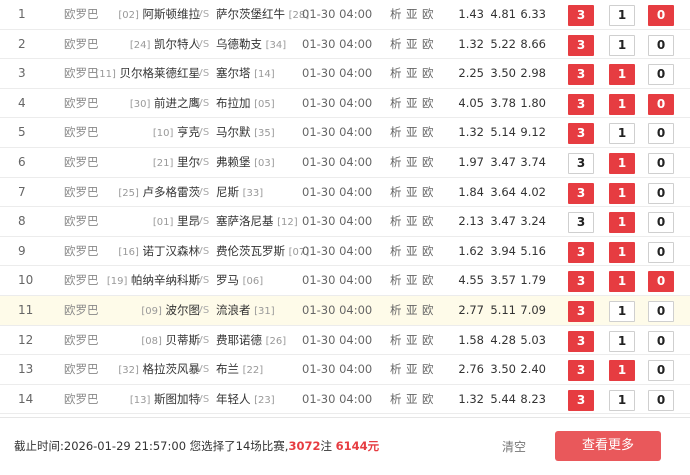 Image resolution: width=690 pixels, height=475 pixels. Describe the element at coordinates (176, 222) in the screenshot. I see `home-team: [01] 里昂` at that location.